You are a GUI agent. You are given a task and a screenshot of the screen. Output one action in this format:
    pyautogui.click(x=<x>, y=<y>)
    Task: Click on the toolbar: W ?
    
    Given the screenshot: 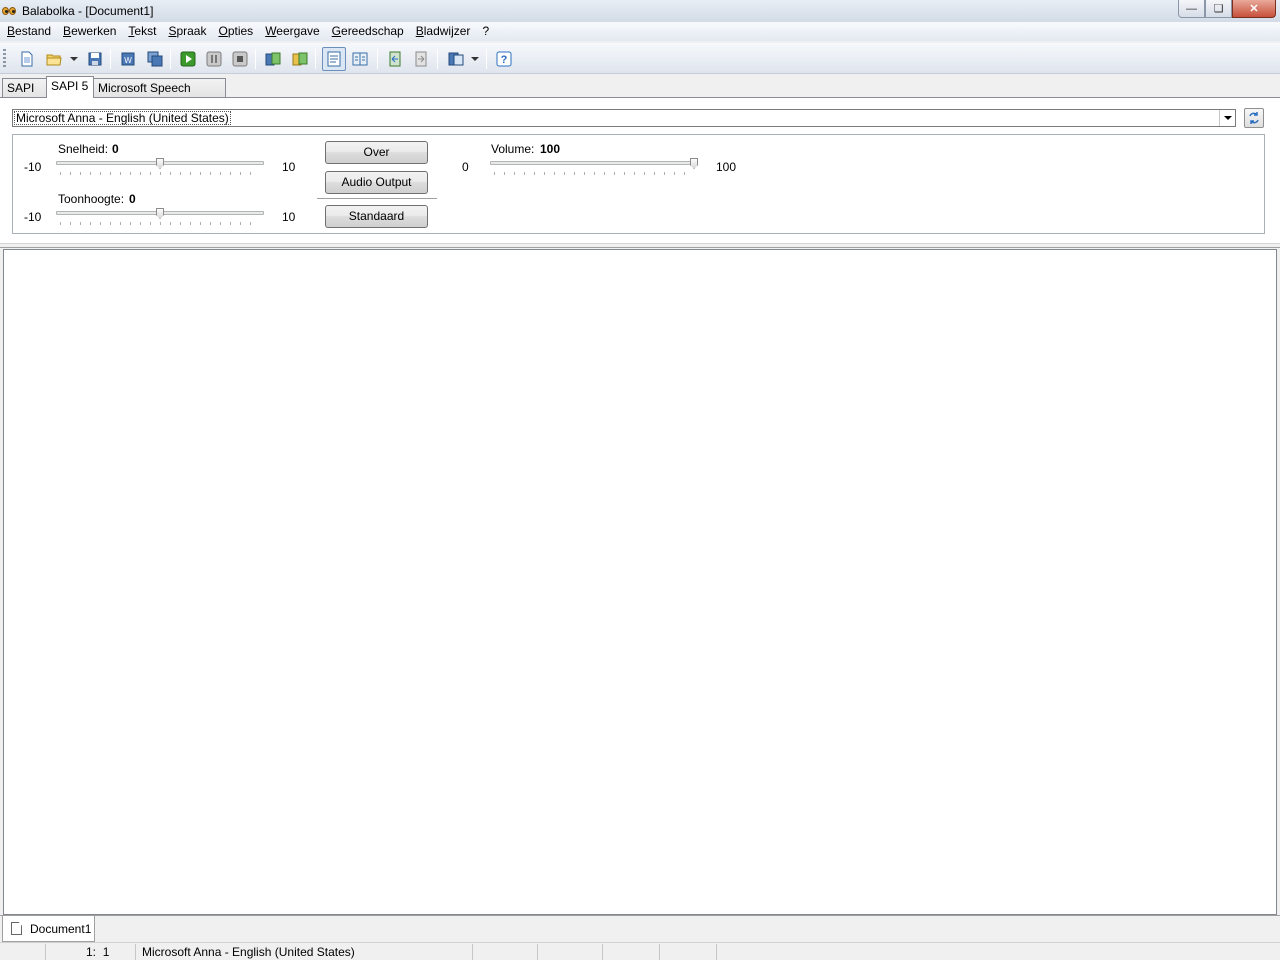 What is the action you would take?
    pyautogui.click(x=640, y=58)
    